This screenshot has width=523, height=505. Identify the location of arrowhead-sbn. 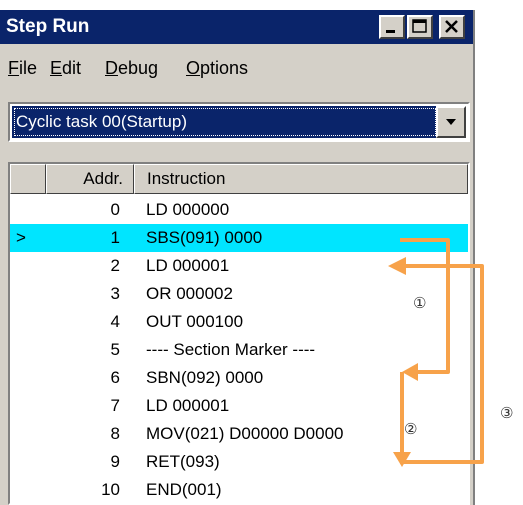
(410, 372).